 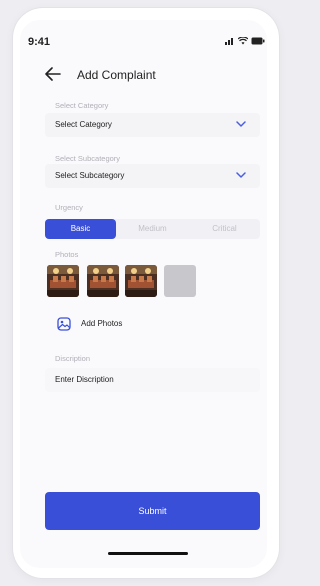 What do you see at coordinates (67, 254) in the screenshot?
I see `photos-label: Photos` at bounding box center [67, 254].